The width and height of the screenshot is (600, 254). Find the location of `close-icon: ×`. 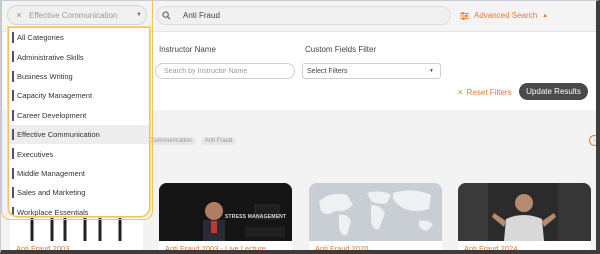

close-icon: × is located at coordinates (460, 92).